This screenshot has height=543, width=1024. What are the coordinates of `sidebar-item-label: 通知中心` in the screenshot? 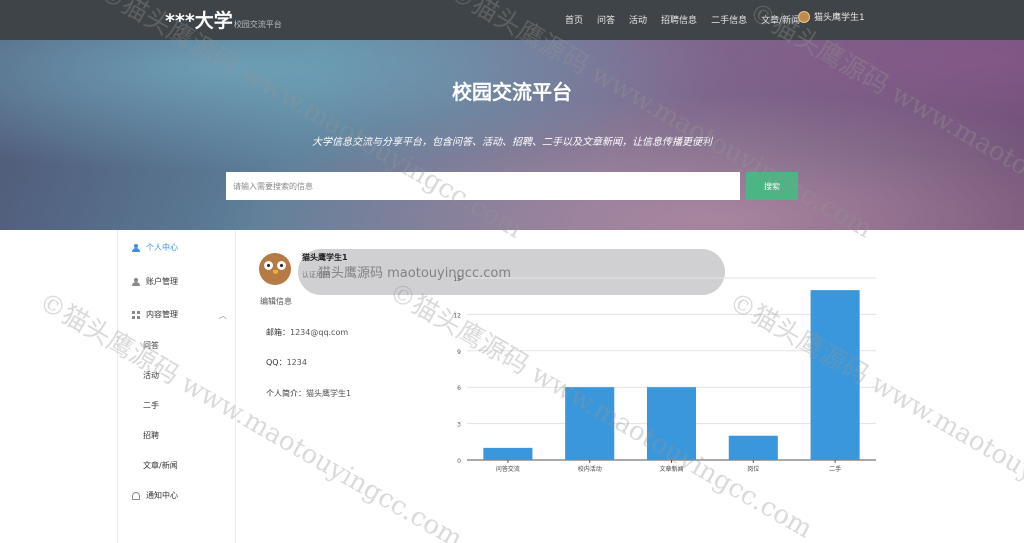 It's located at (162, 495).